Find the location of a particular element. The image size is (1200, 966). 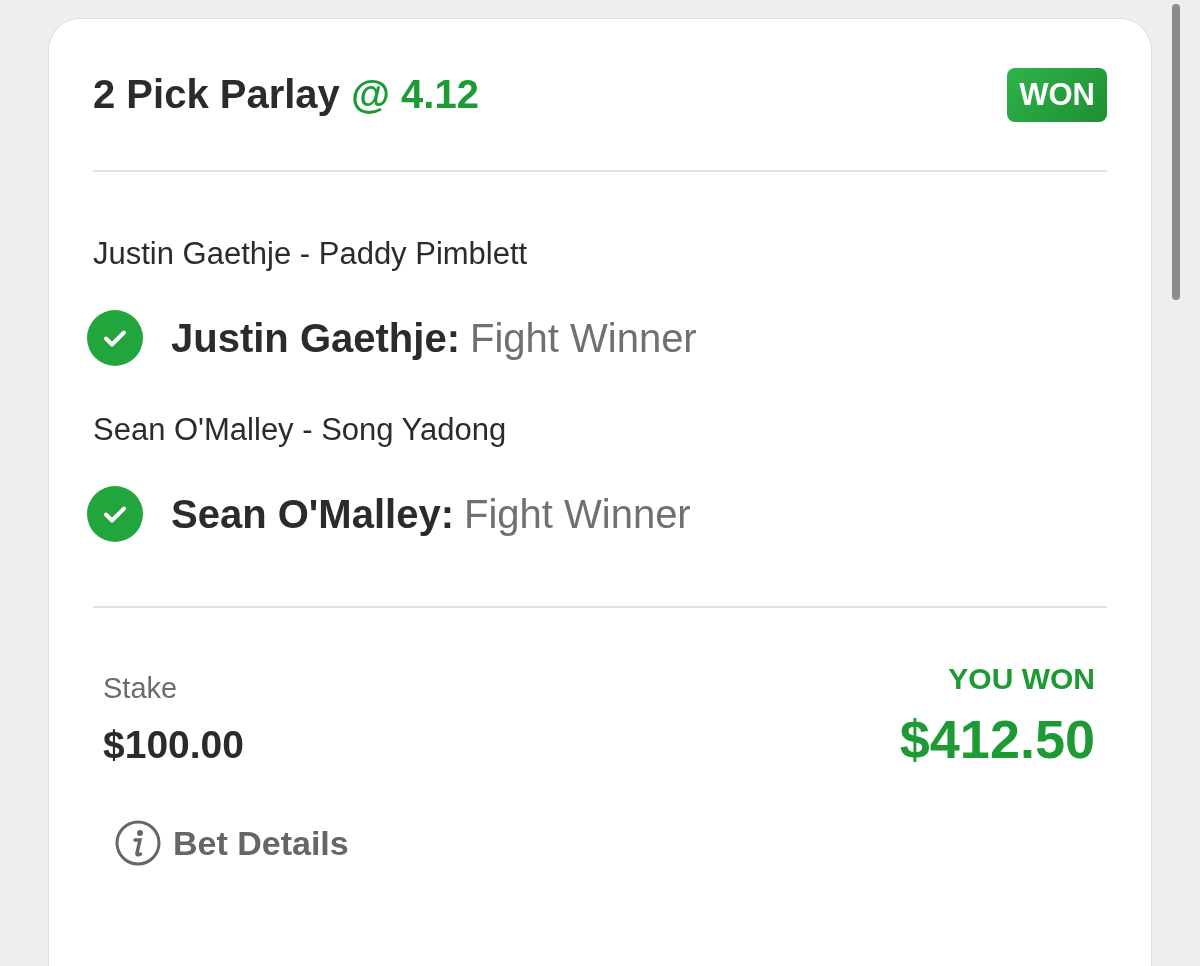

stake-amount: $100.00 is located at coordinates (173, 745).